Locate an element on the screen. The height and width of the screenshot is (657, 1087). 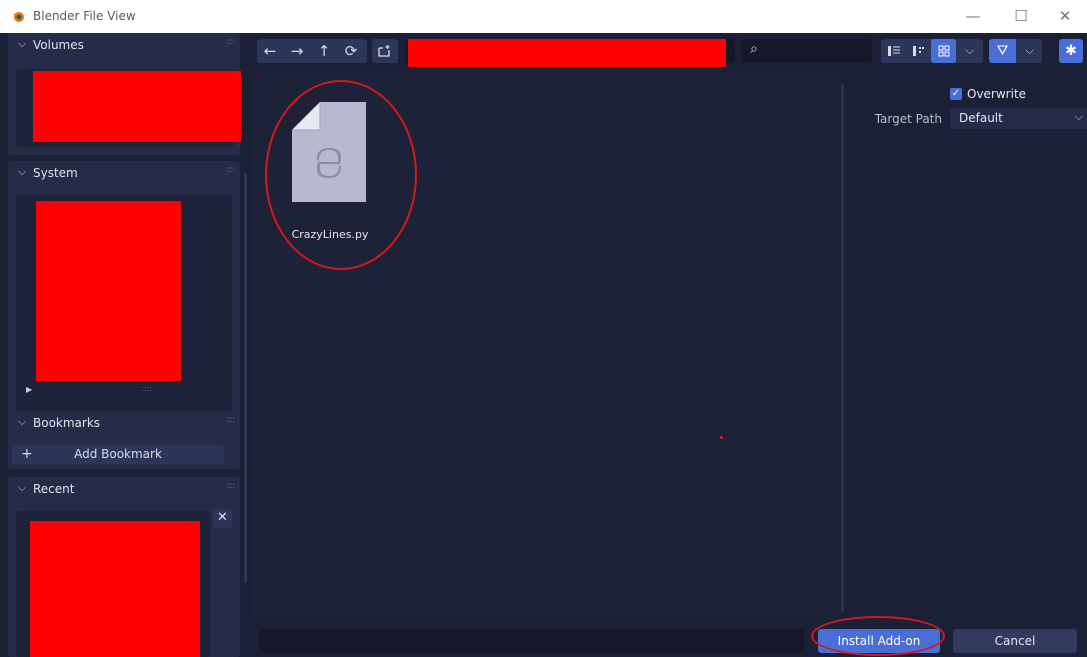
vertical-list-view-button is located at coordinates (893, 51).